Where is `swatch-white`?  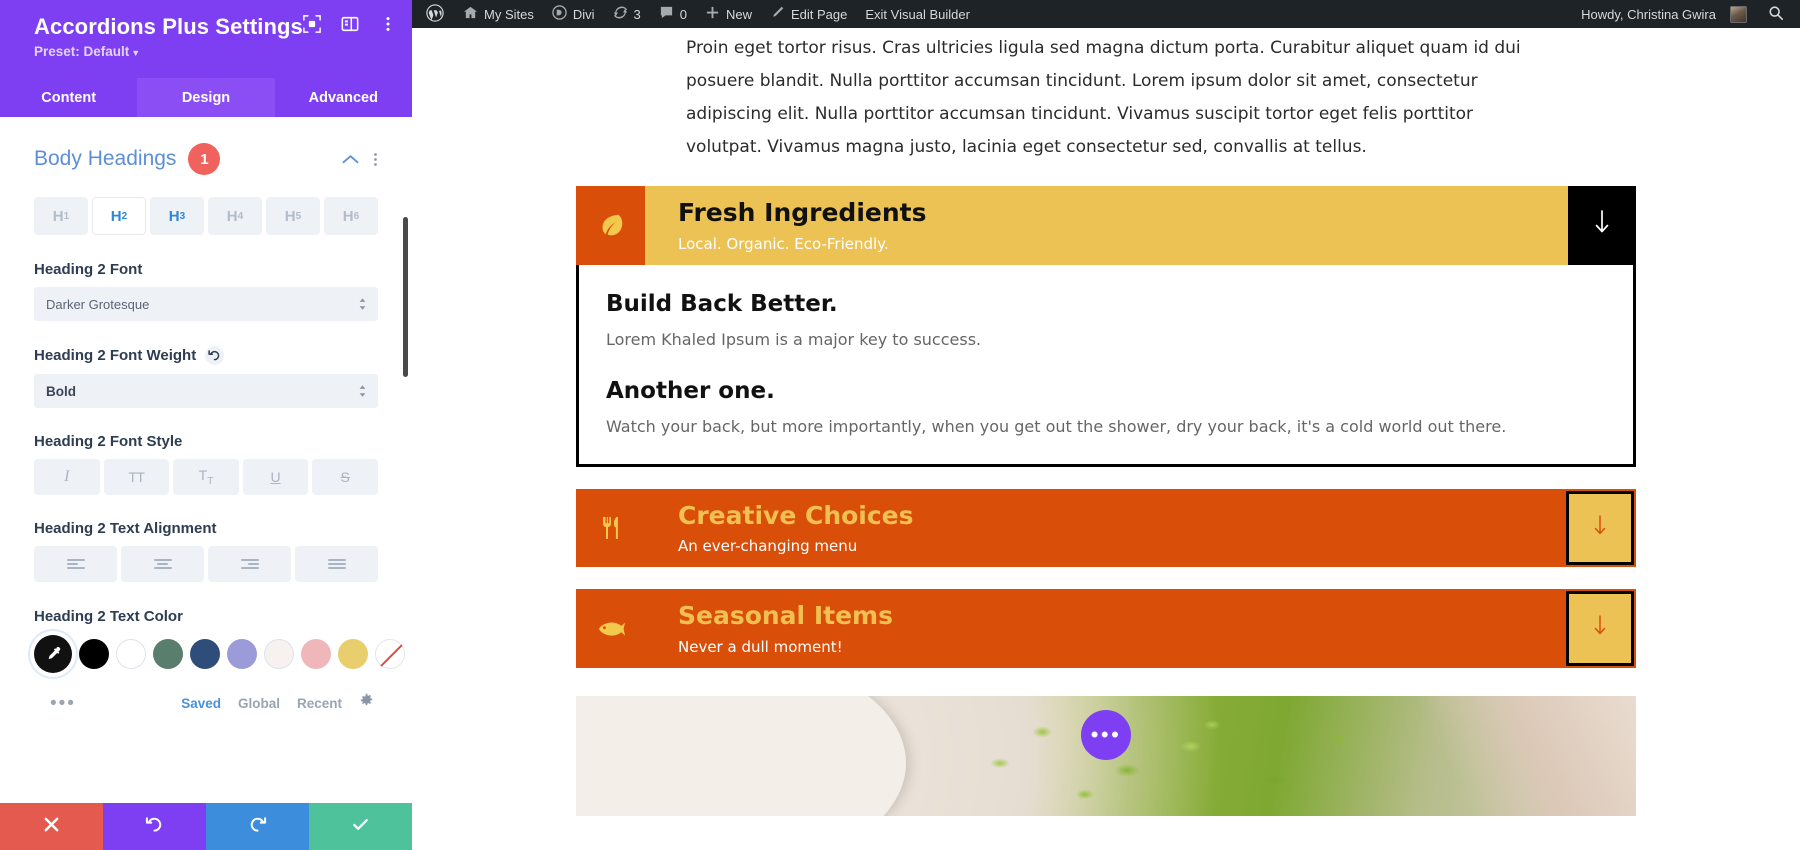 swatch-white is located at coordinates (131, 654).